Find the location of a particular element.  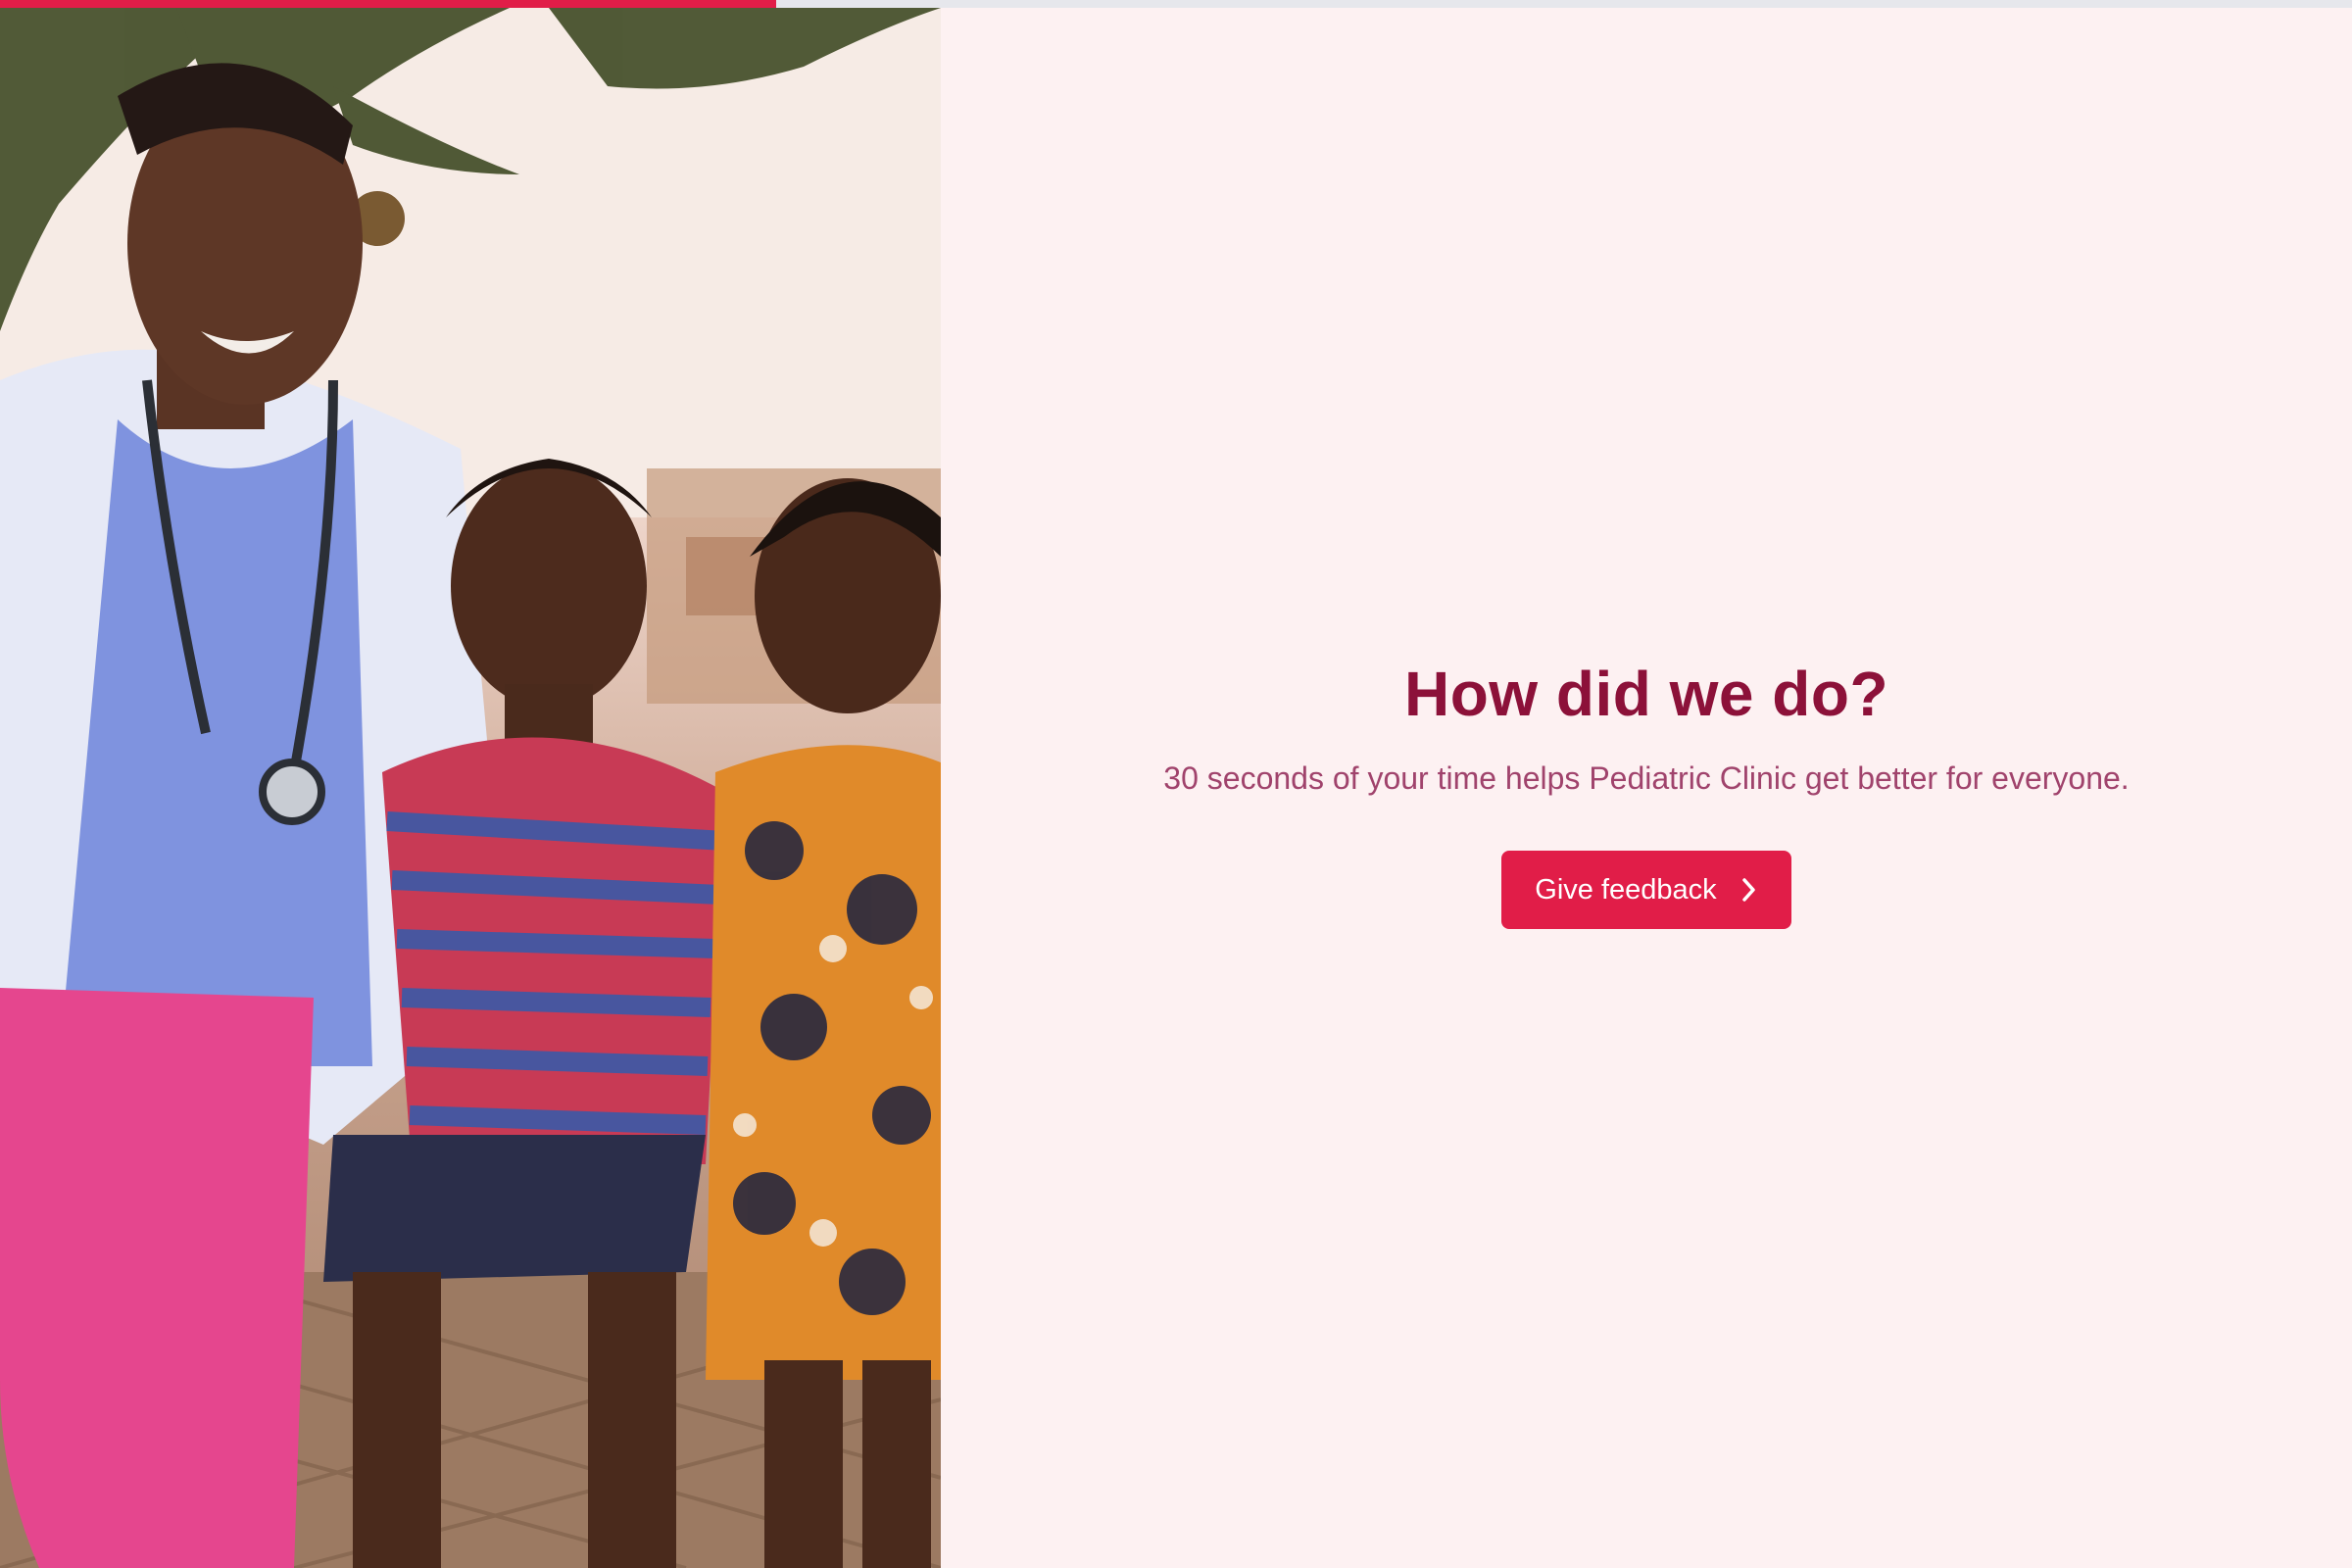

give-feedback-label: Give feedback is located at coordinates (1626, 889).